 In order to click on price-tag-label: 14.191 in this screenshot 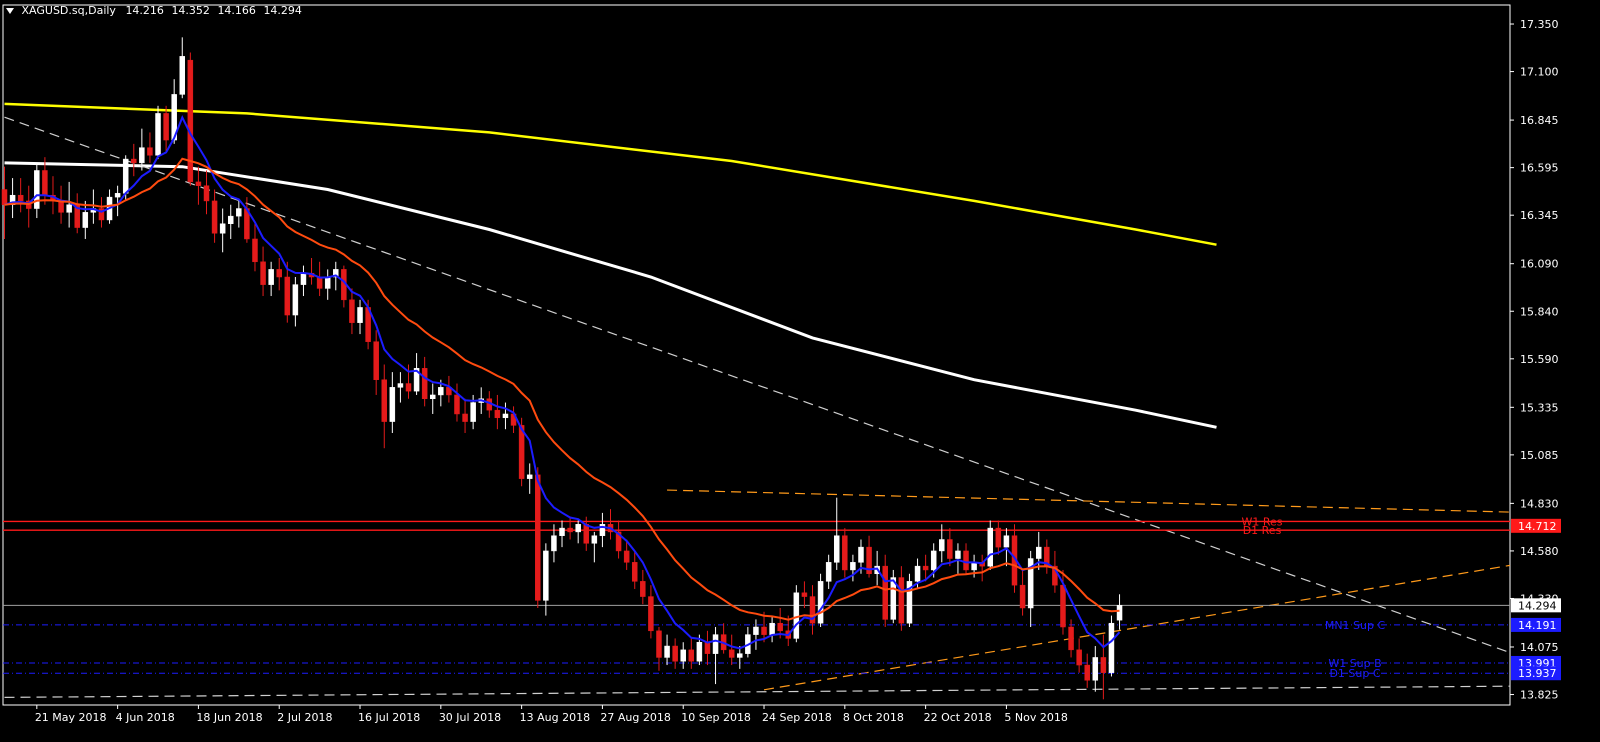, I will do `click(1537, 625)`.